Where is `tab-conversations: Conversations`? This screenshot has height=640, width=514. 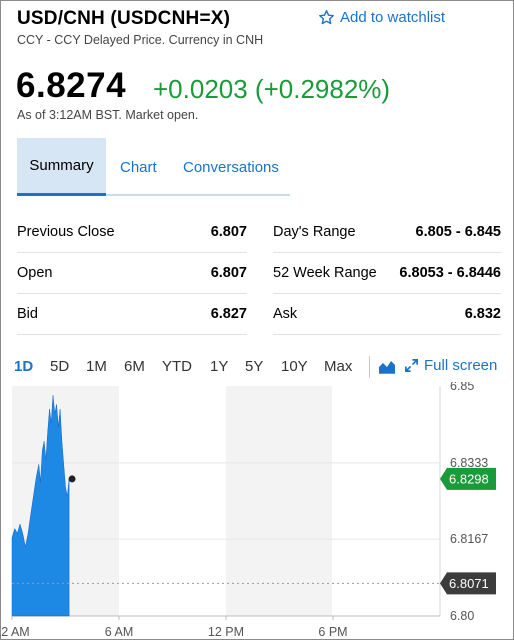 tab-conversations: Conversations is located at coordinates (231, 167).